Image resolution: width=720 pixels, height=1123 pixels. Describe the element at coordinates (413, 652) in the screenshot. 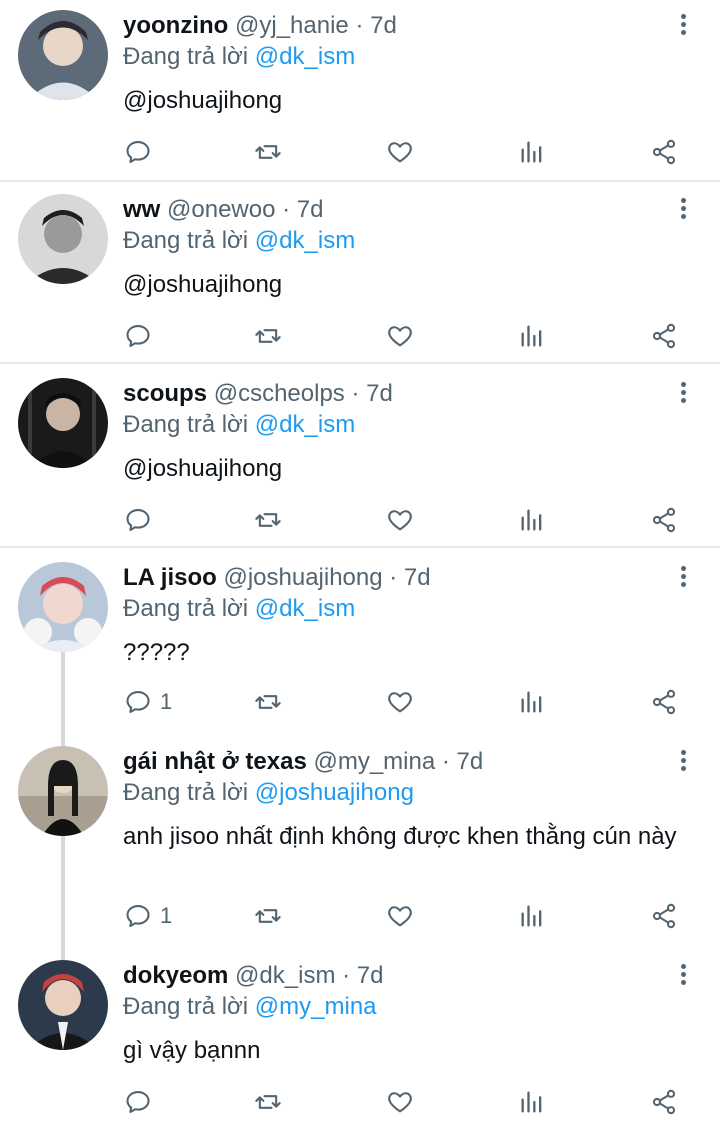

I see `tweet-text: ?????` at that location.